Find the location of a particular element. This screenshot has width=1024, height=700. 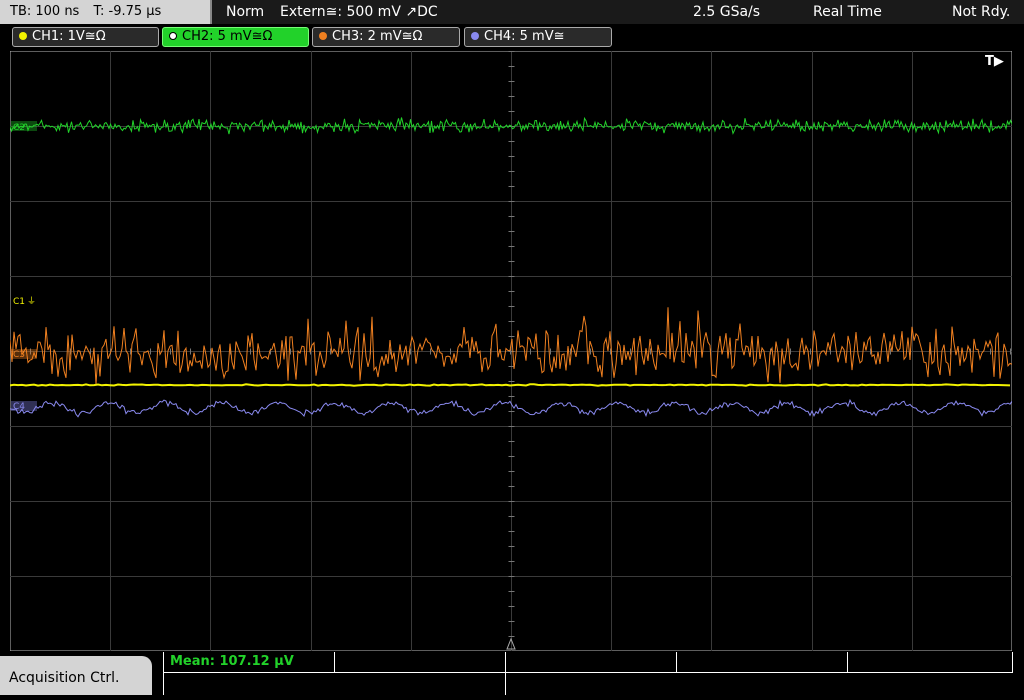

timebase-box: TB: 100 ns T: -9.75 µs is located at coordinates (106, 12).